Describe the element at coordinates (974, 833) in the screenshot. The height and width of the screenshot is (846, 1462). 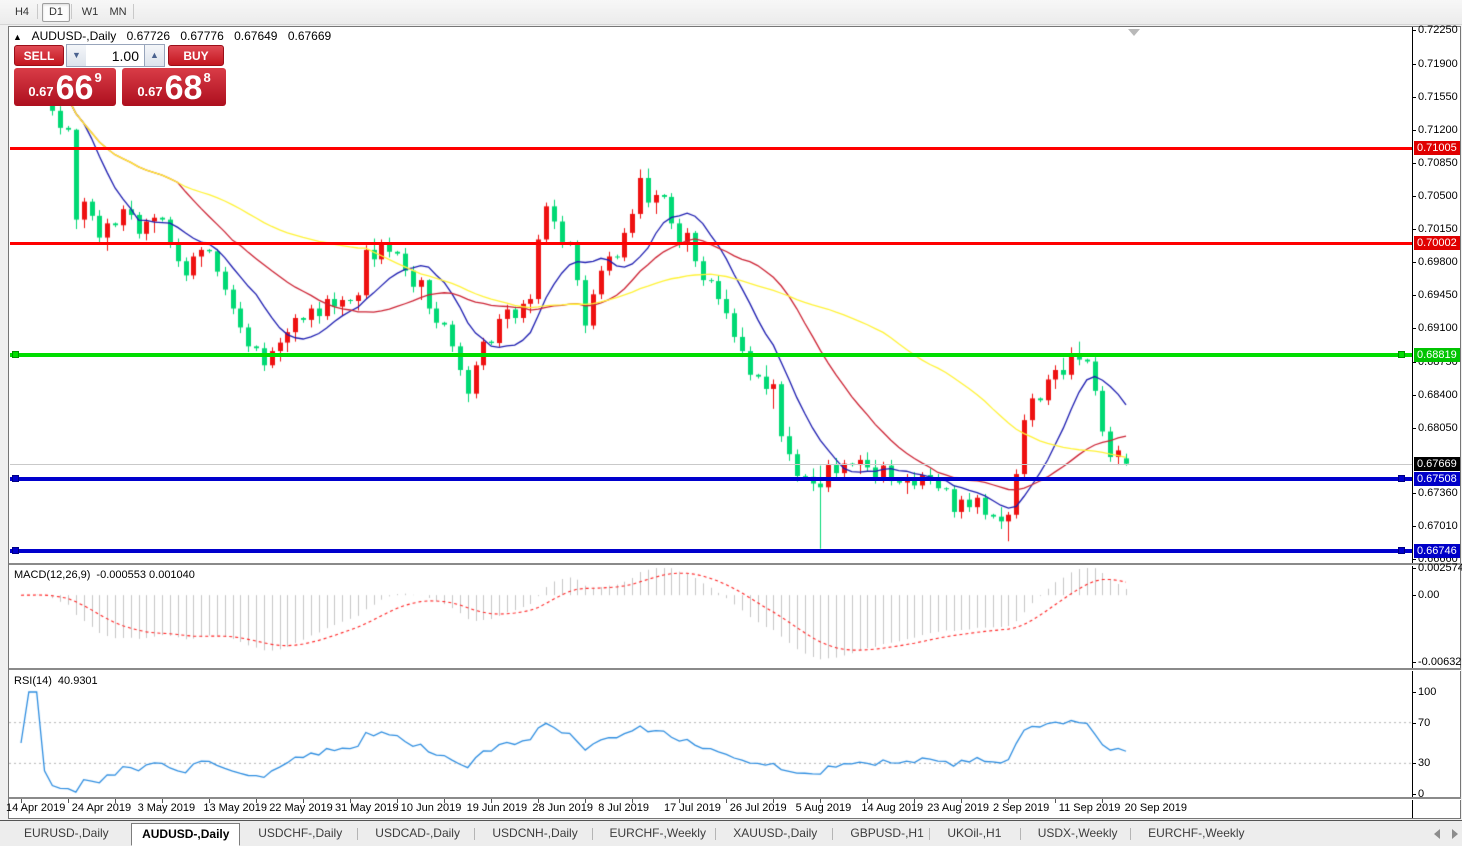
I see `chart-tab-ukoil-h1: UKOil-,H1` at that location.